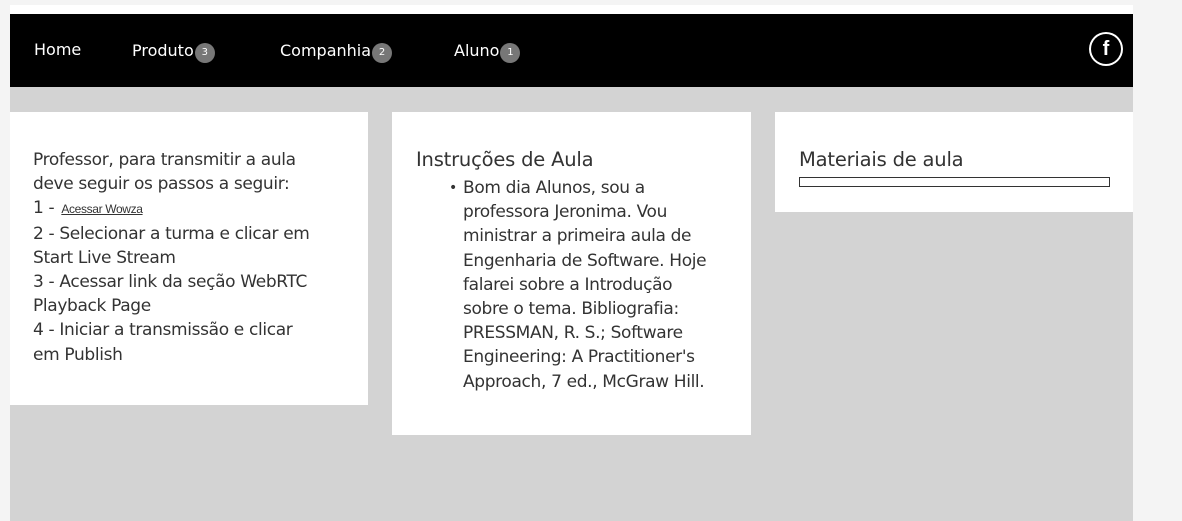  What do you see at coordinates (200, 208) in the screenshot?
I see `professor-line-3: 1 - Acessar Wowza` at bounding box center [200, 208].